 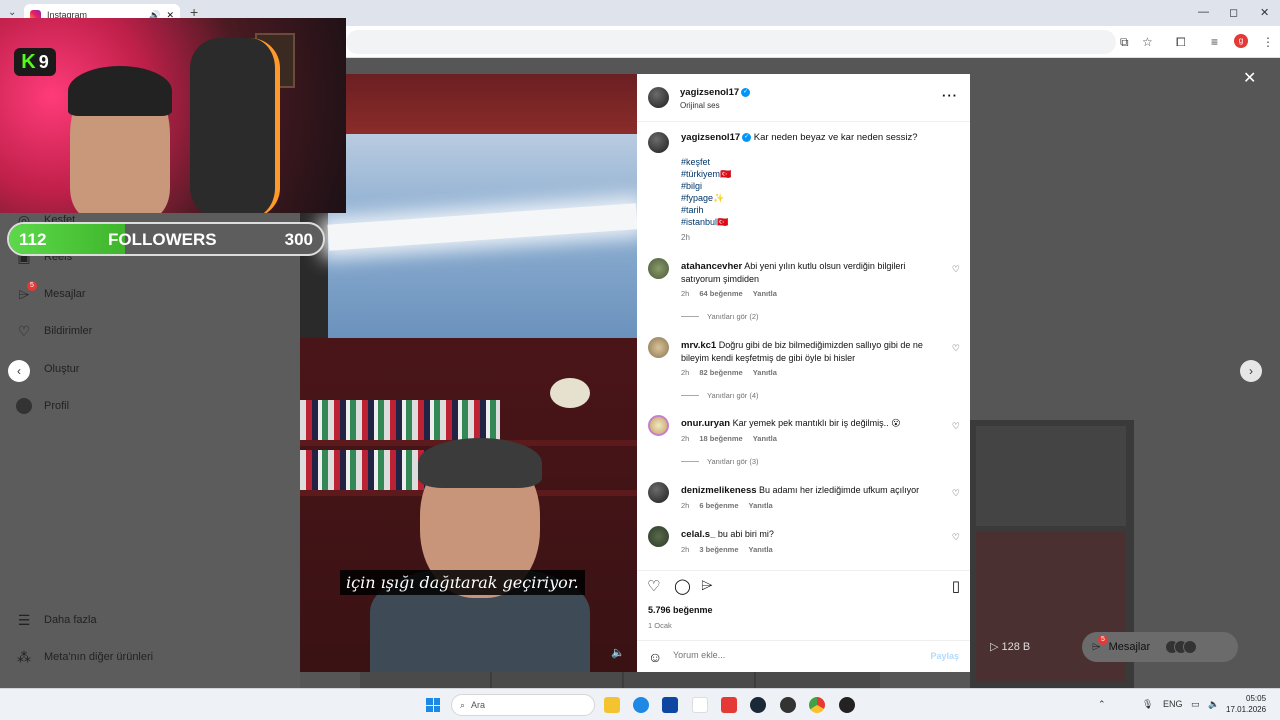 What do you see at coordinates (705, 423) in the screenshot?
I see `commenter-username: onur.uryan` at bounding box center [705, 423].